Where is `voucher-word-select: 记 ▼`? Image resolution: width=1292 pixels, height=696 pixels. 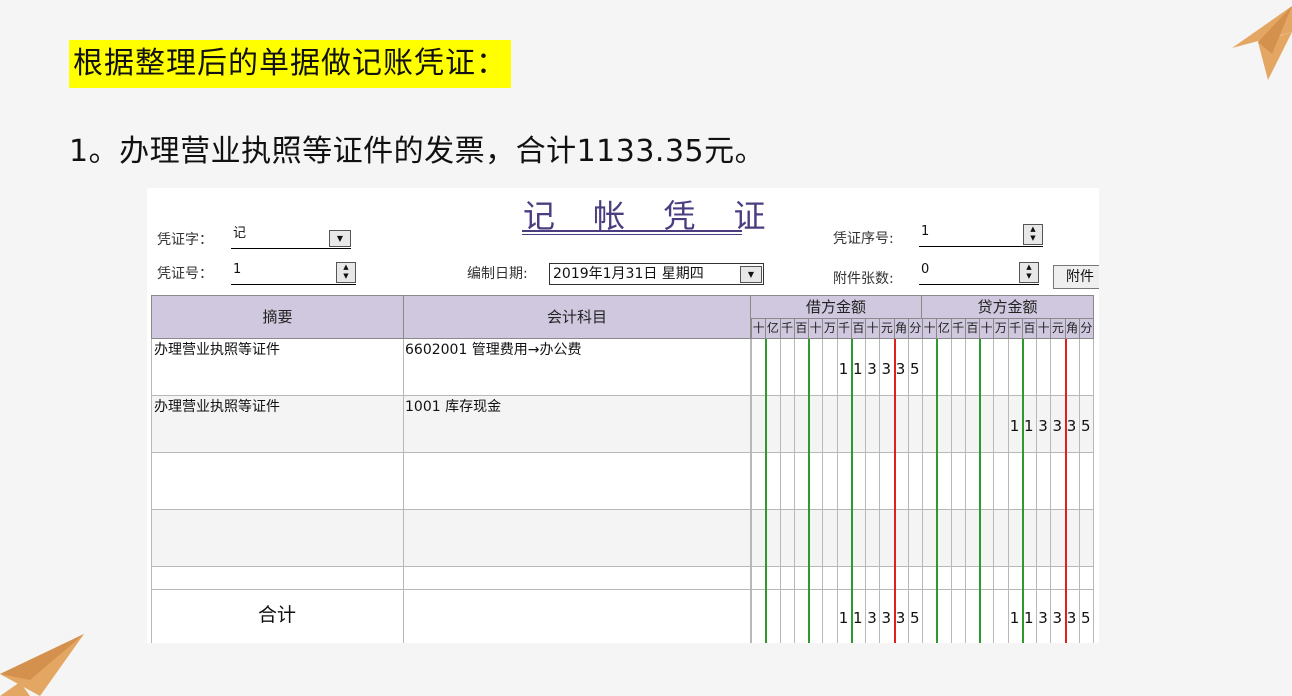
voucher-word-select: 记 ▼ is located at coordinates (291, 237).